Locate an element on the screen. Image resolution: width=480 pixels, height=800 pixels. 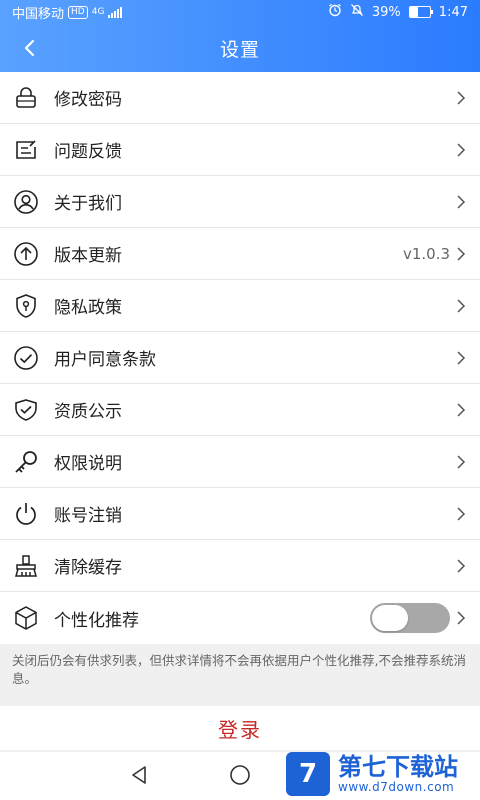
login-button: 登录 is located at coordinates (240, 728).